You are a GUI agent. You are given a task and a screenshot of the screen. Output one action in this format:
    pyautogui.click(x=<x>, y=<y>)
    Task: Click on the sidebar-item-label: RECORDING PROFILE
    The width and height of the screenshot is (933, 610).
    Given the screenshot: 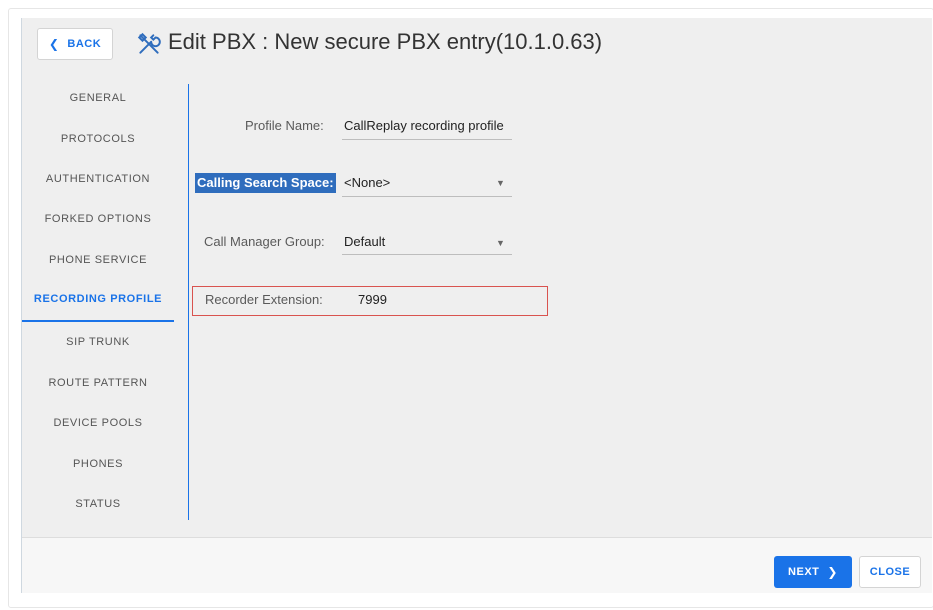 What is the action you would take?
    pyautogui.click(x=98, y=299)
    